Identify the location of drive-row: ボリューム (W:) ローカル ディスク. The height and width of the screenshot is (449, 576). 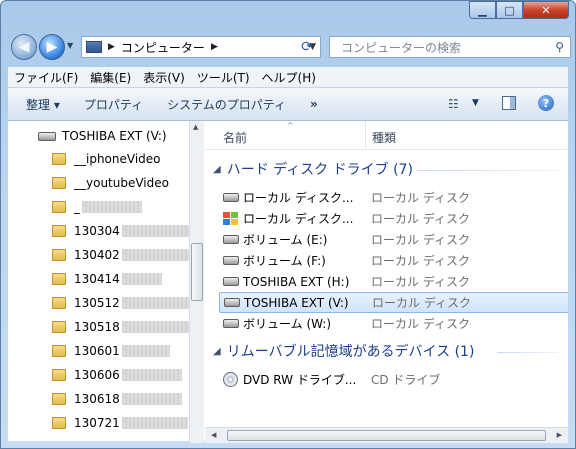
(393, 323).